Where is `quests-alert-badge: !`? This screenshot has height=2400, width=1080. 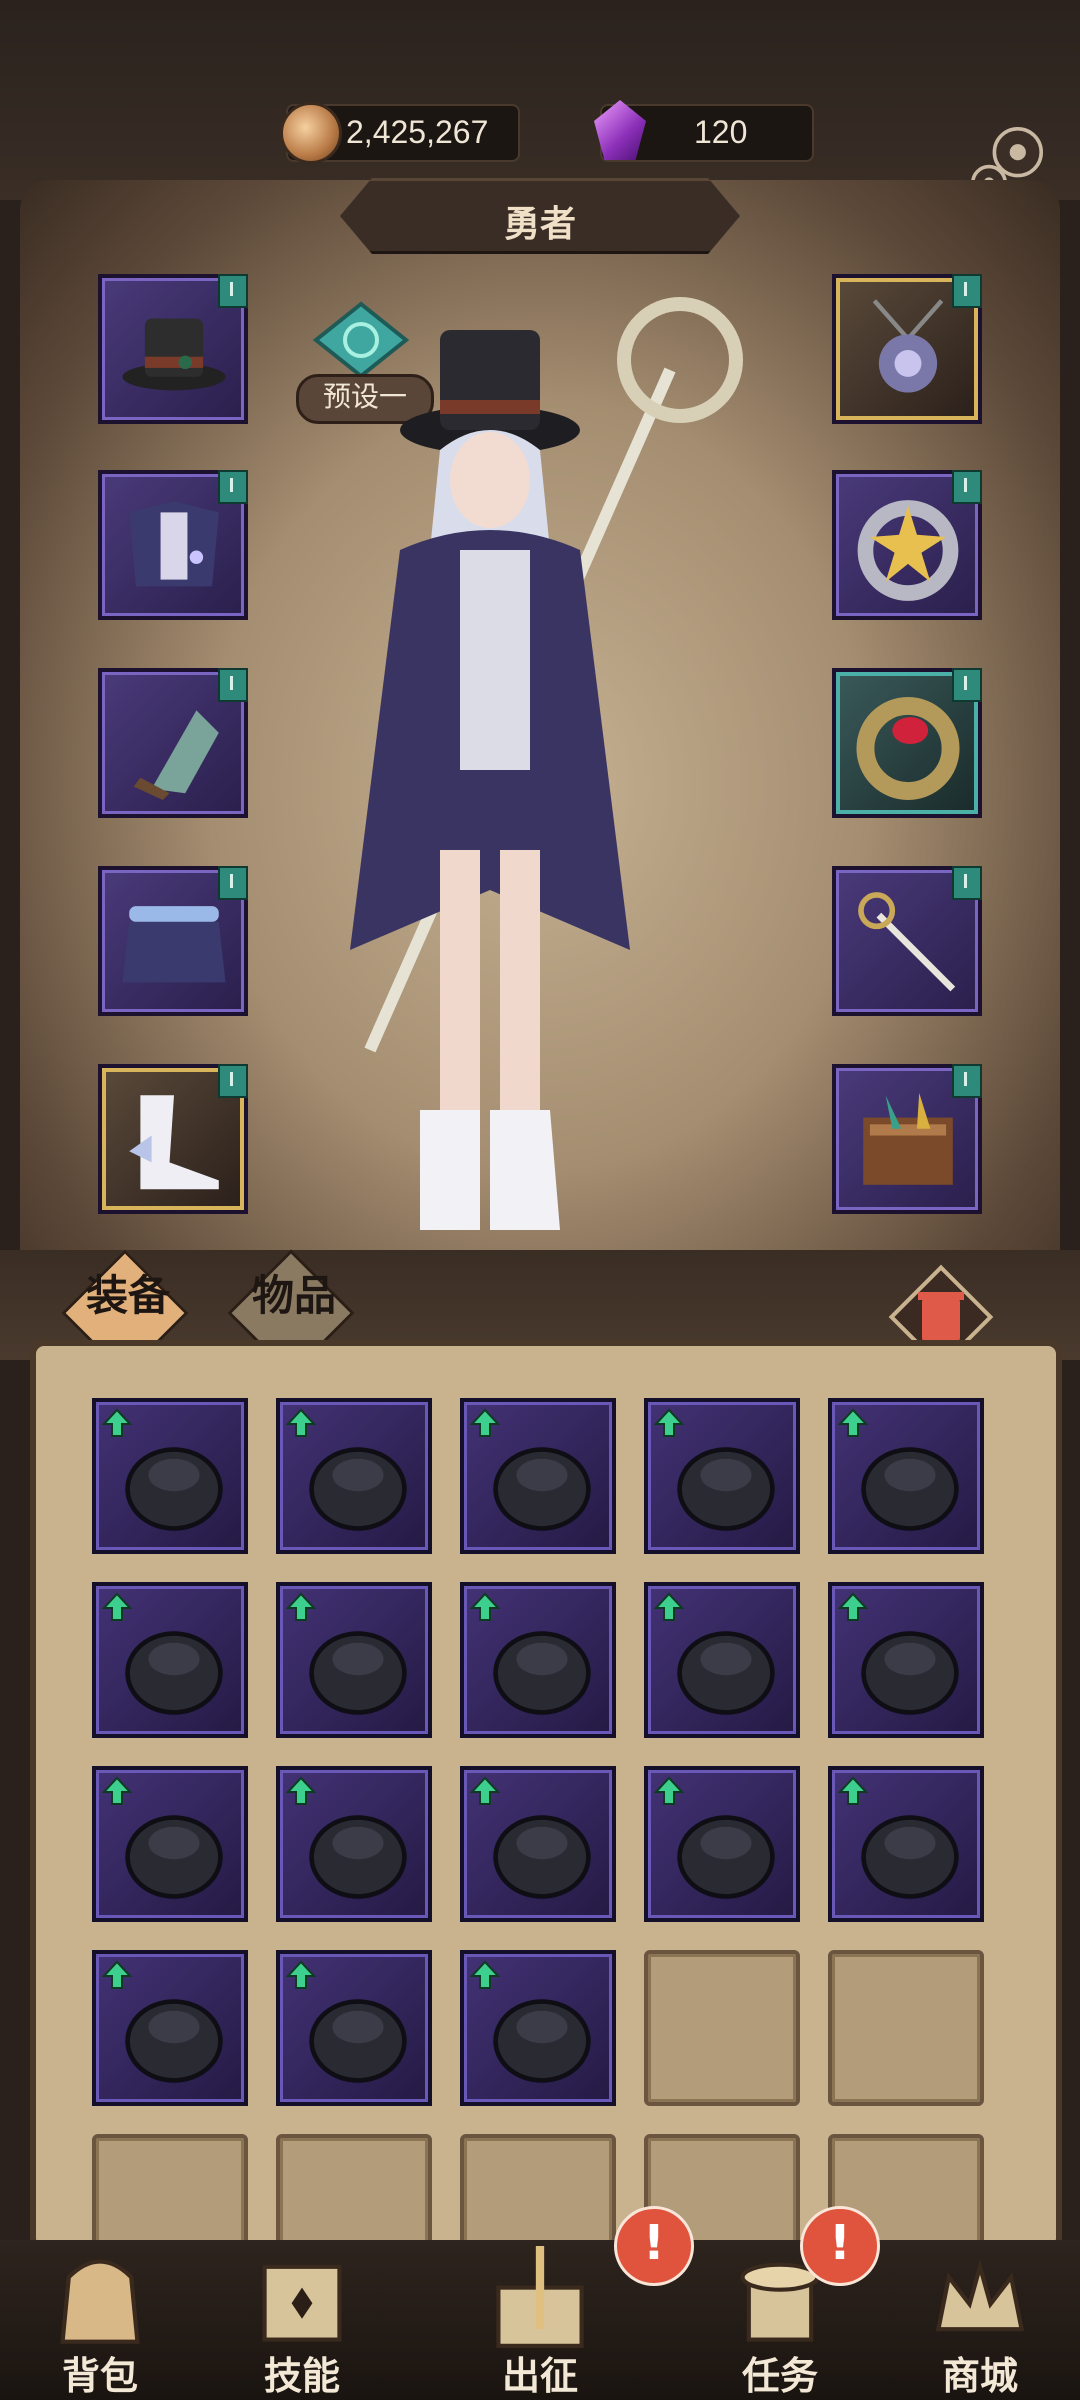
quests-alert-badge: ! is located at coordinates (840, 2246).